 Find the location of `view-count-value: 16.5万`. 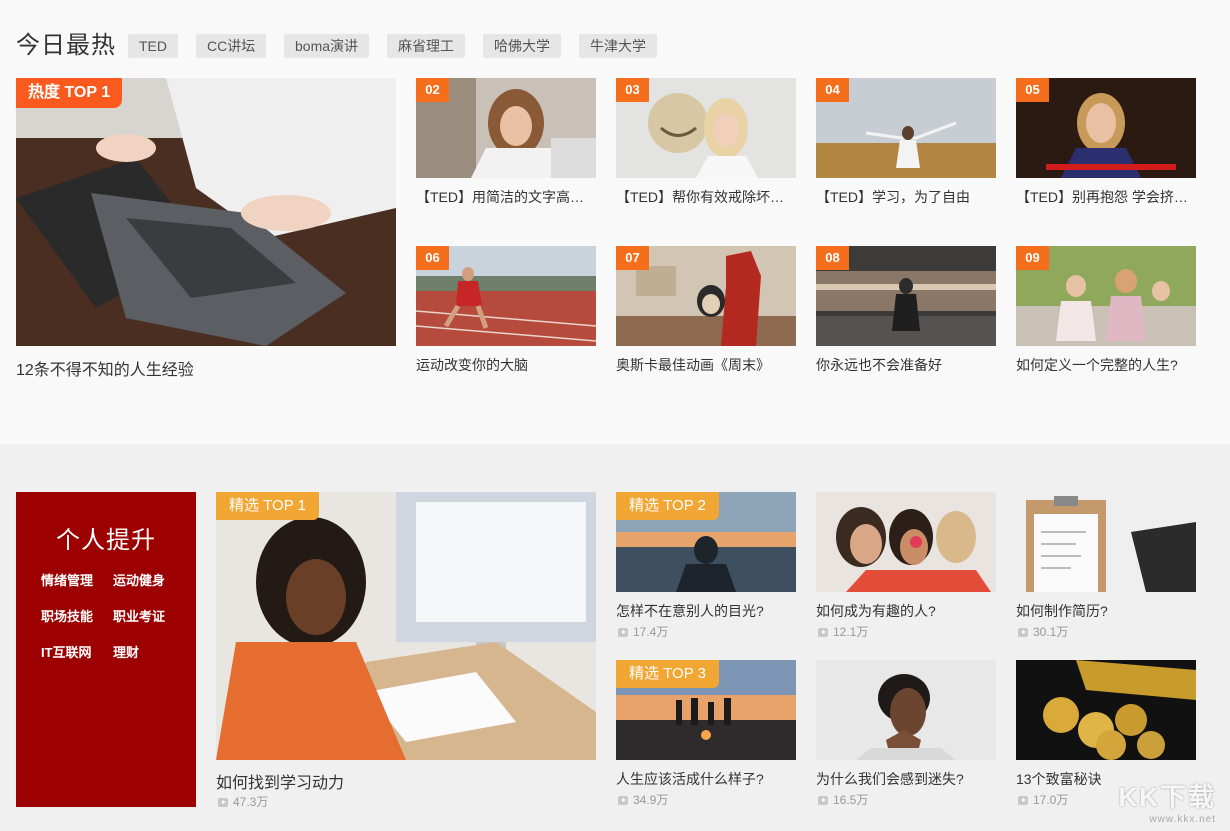

view-count-value: 16.5万 is located at coordinates (851, 800).